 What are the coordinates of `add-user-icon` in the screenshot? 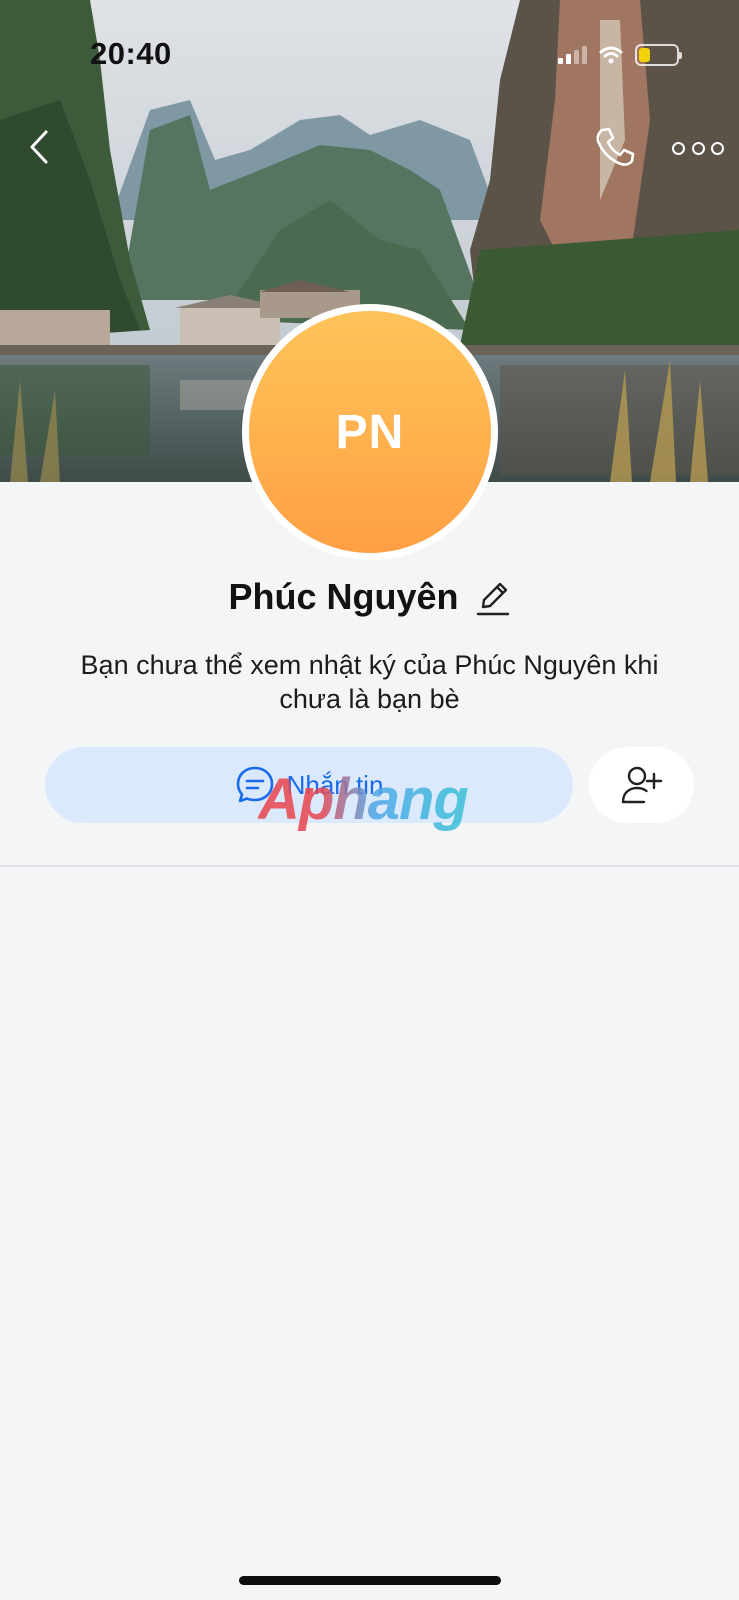 It's located at (641, 785).